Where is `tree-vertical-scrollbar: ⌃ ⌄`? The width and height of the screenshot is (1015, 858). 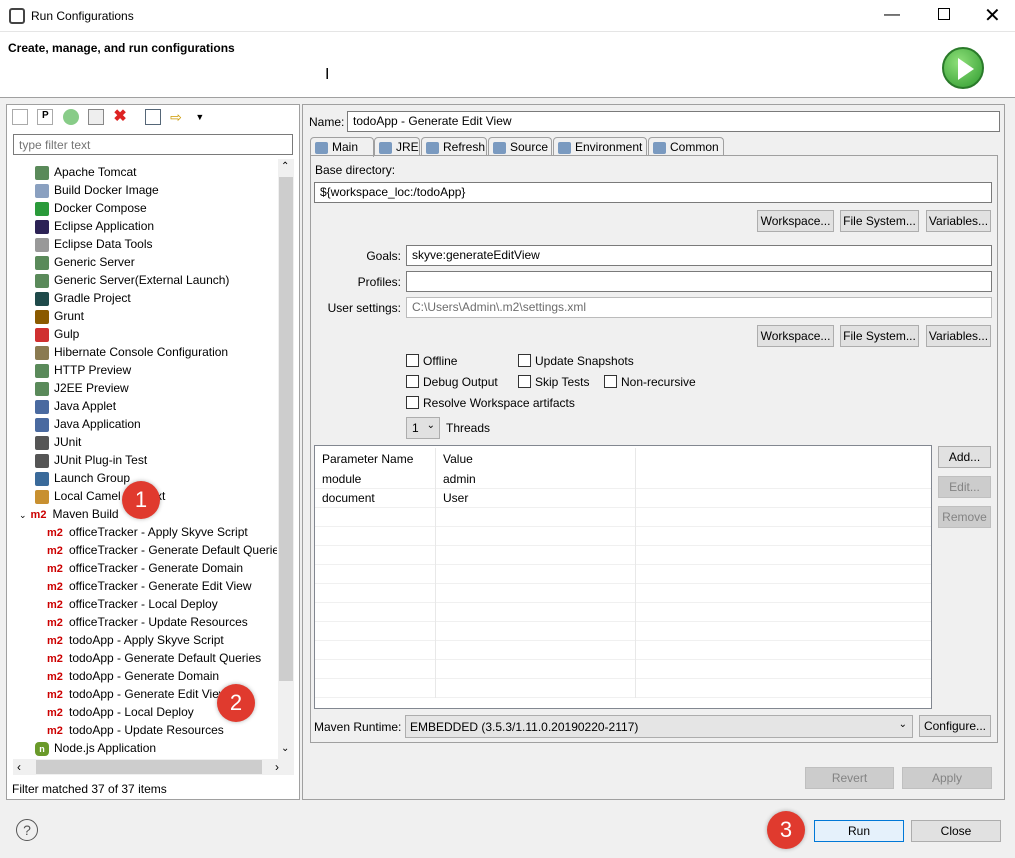 tree-vertical-scrollbar: ⌃ ⌄ is located at coordinates (286, 459).